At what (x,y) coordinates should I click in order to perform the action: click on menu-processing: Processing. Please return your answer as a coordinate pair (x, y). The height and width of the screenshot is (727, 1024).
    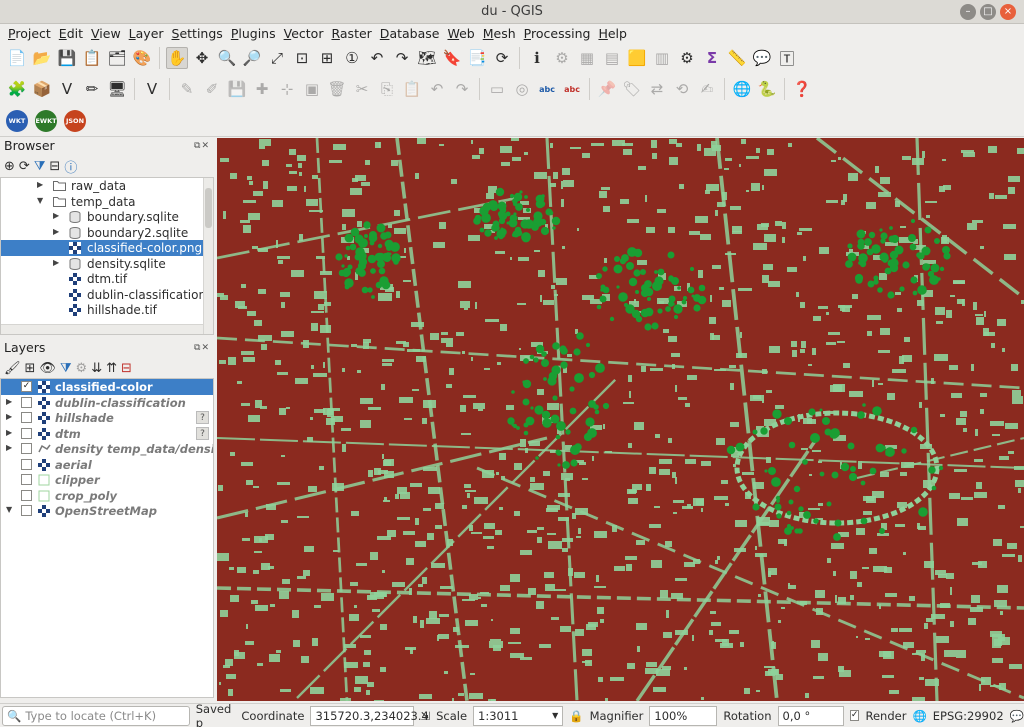
    Looking at the image, I should click on (557, 33).